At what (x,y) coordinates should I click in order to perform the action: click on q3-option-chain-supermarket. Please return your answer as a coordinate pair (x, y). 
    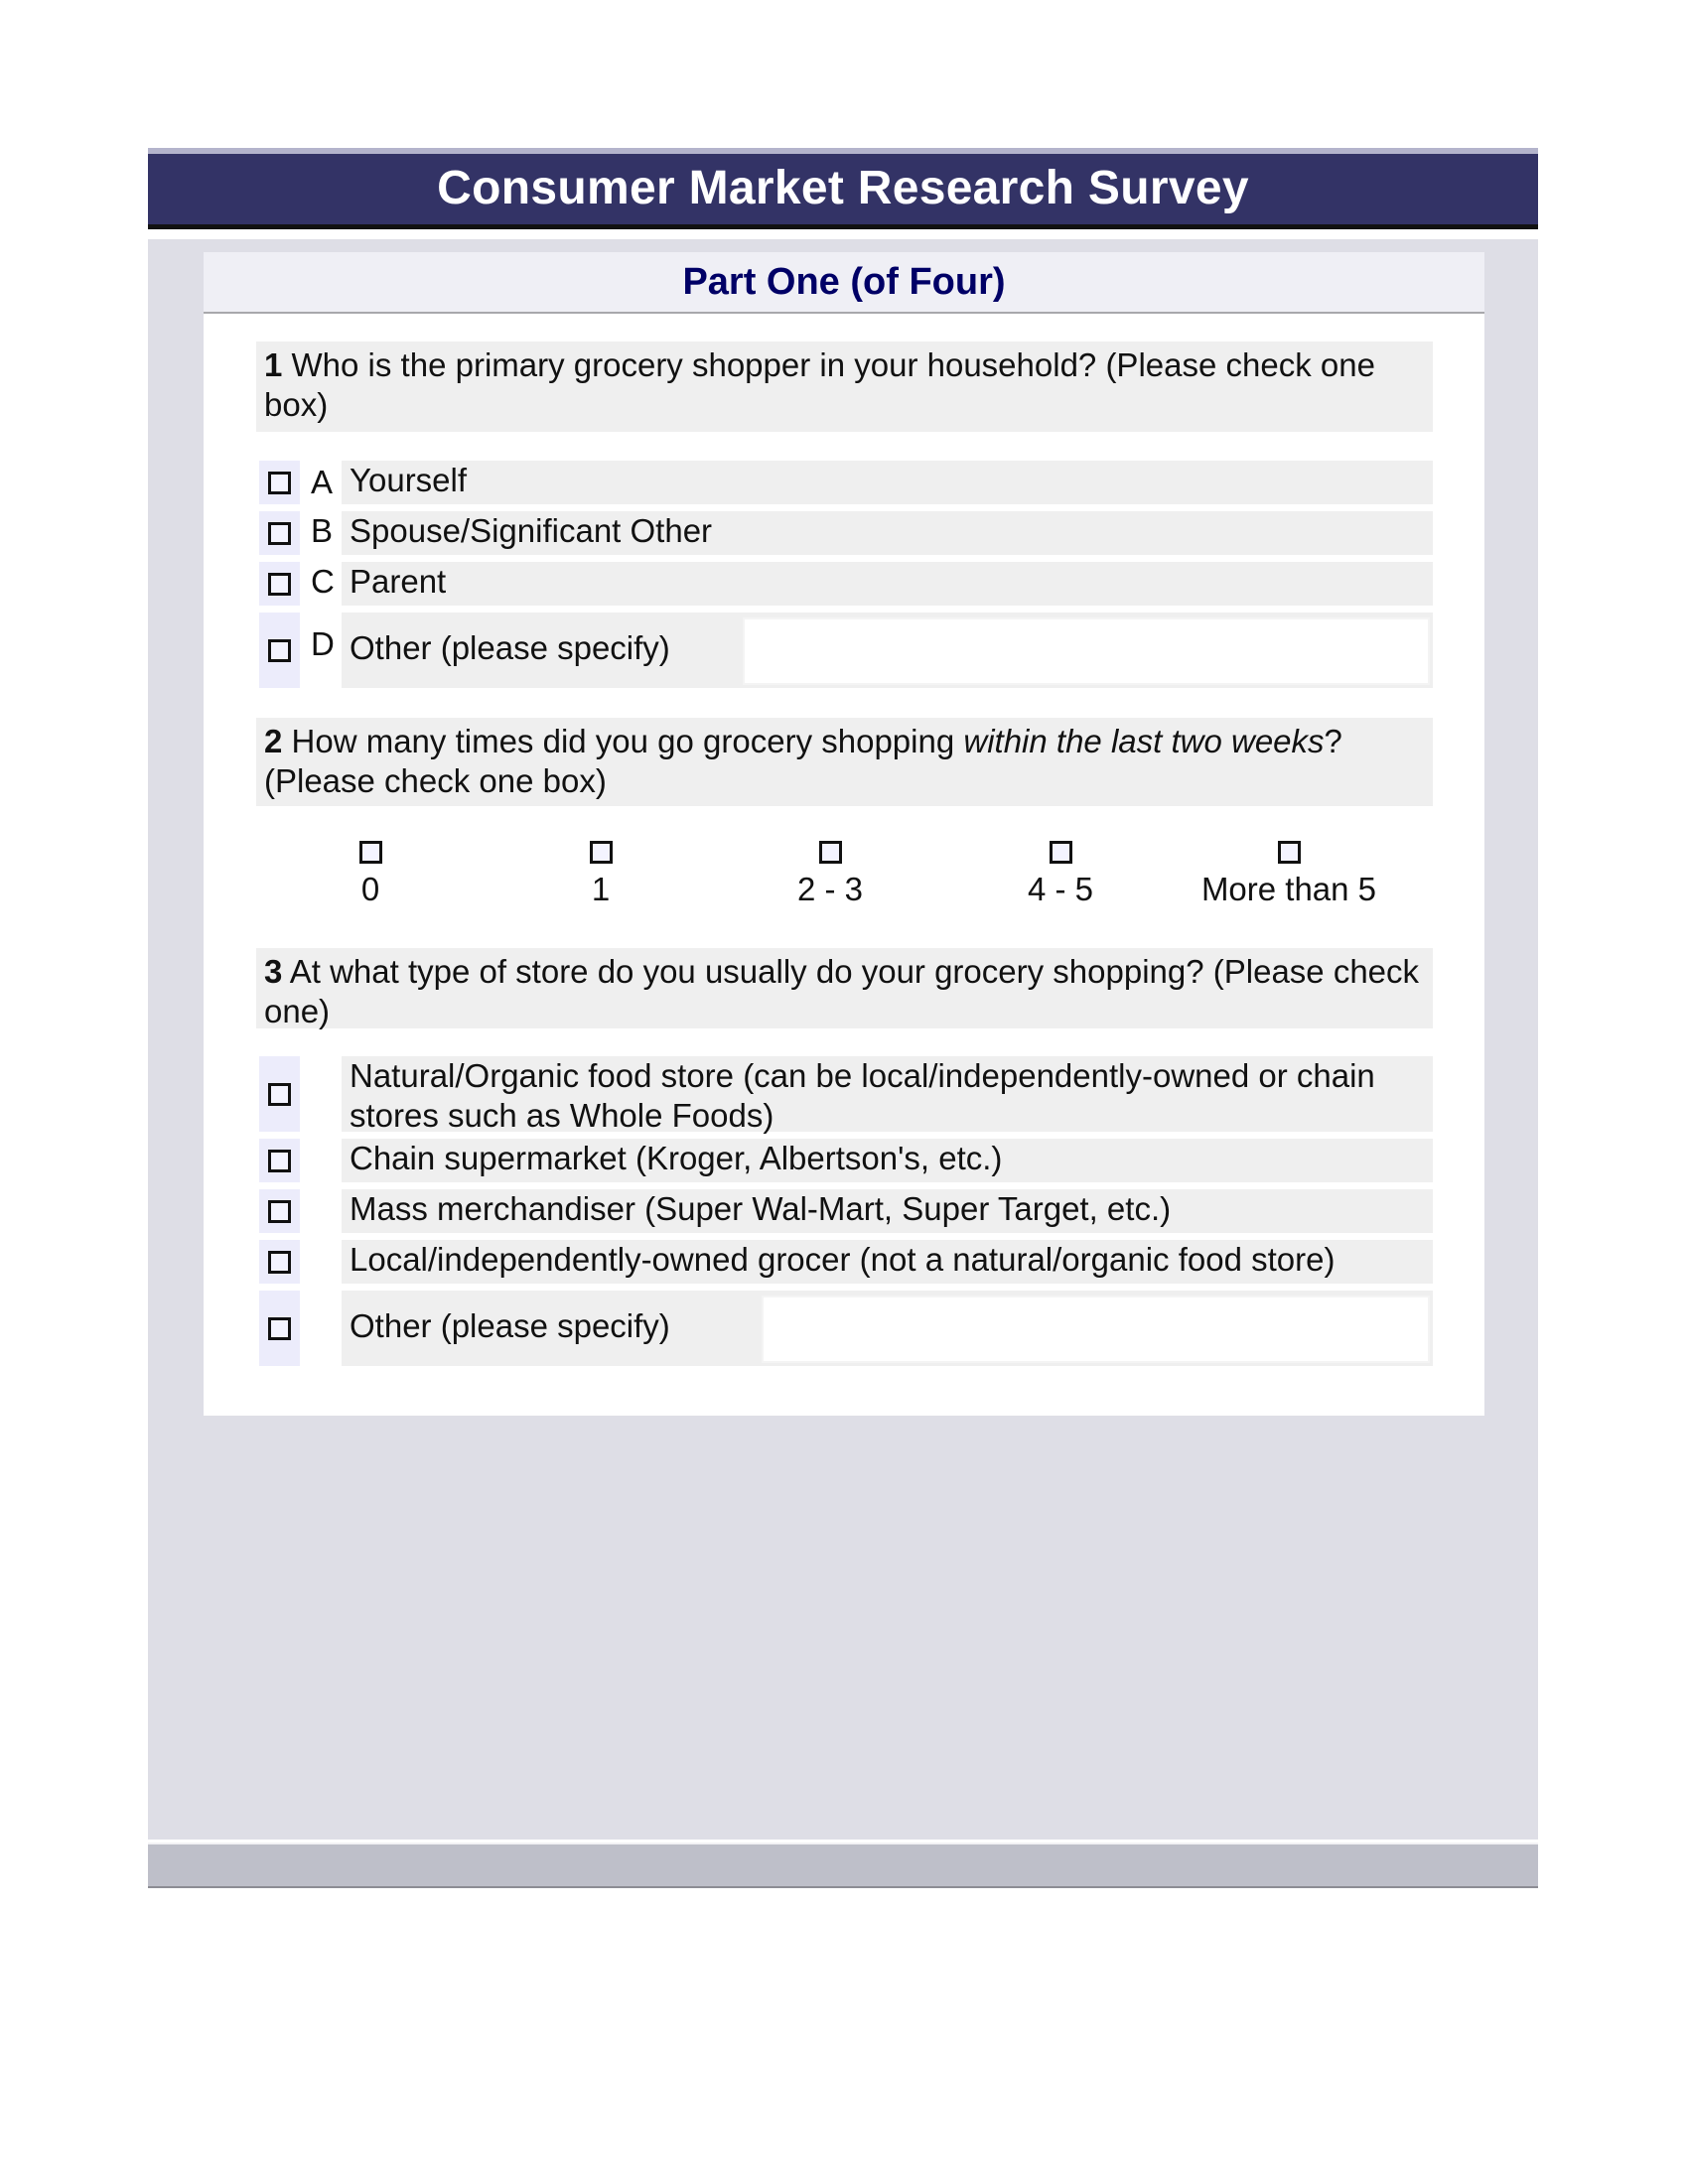
    Looking at the image, I should click on (279, 1160).